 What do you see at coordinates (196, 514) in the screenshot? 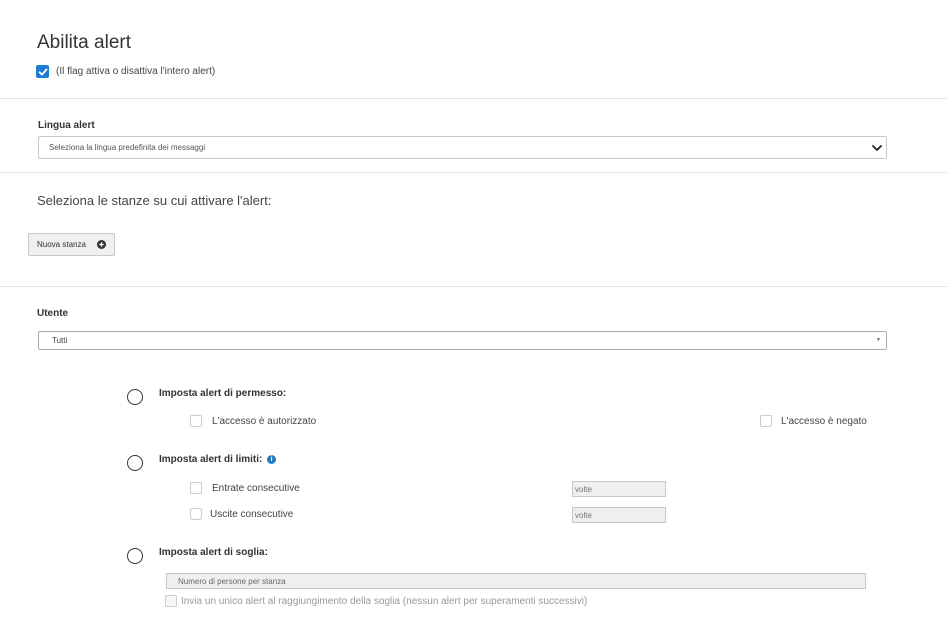
I see `consecutive-exits-checkbox` at bounding box center [196, 514].